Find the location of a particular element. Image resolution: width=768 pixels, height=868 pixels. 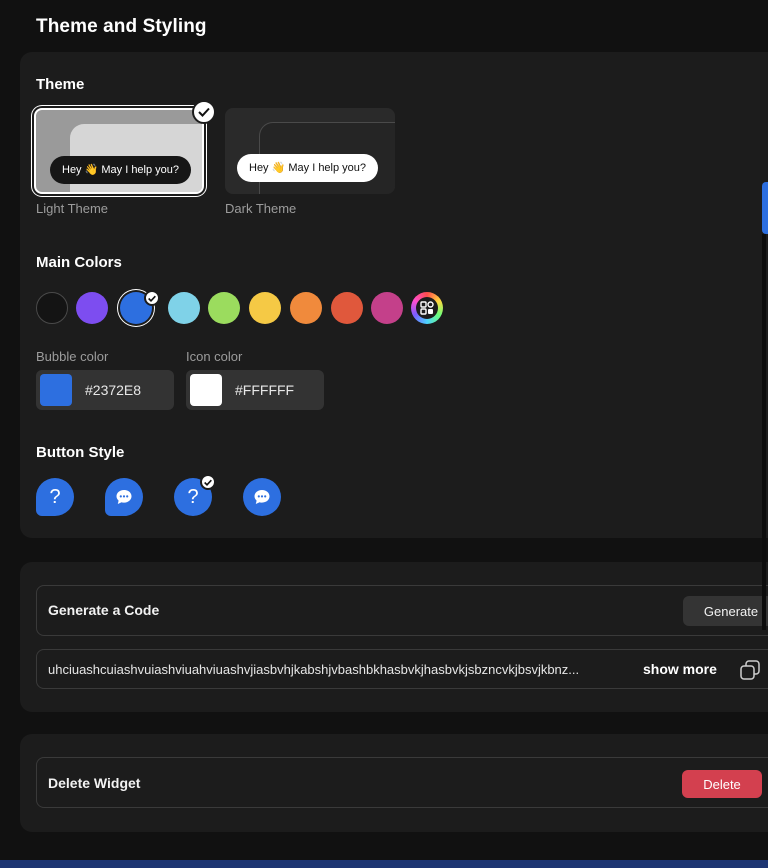

delete-button: Delete is located at coordinates (722, 784).